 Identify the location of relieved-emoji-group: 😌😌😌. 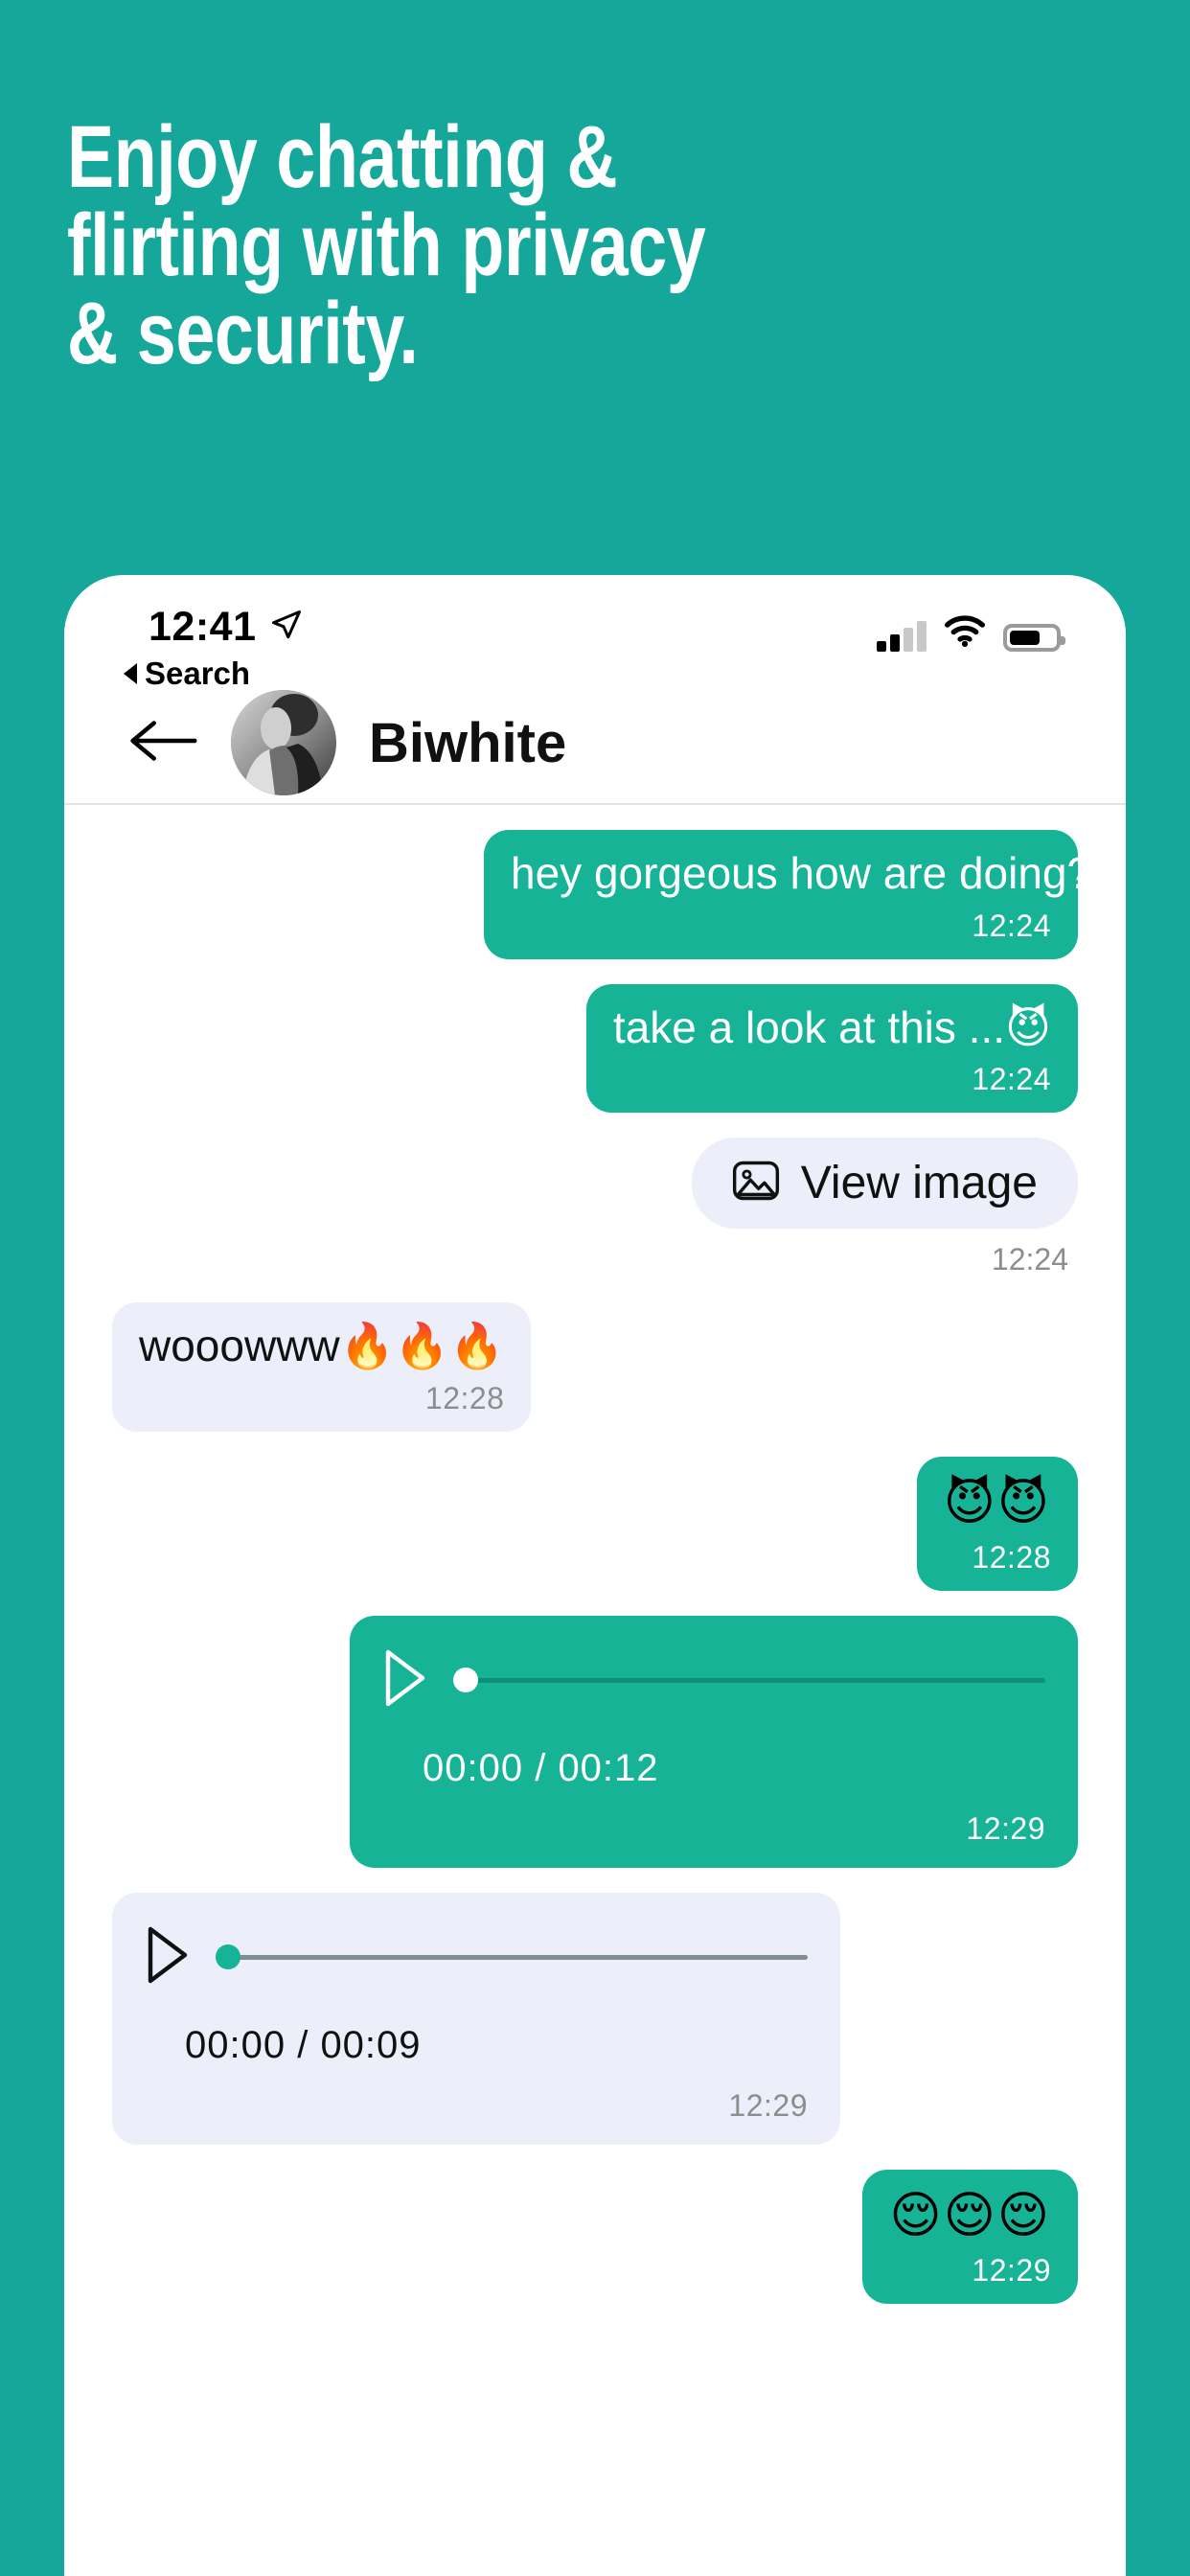
(970, 2215).